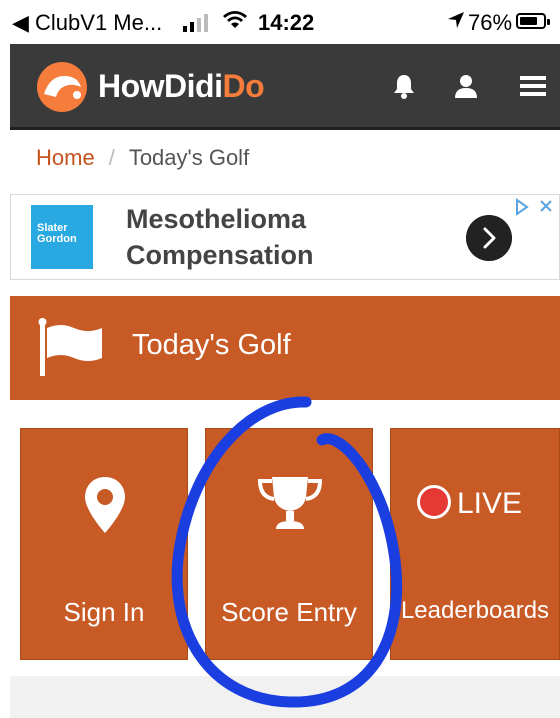 Image resolution: width=560 pixels, height=718 pixels. I want to click on ad-chevron-right-icon, so click(489, 238).